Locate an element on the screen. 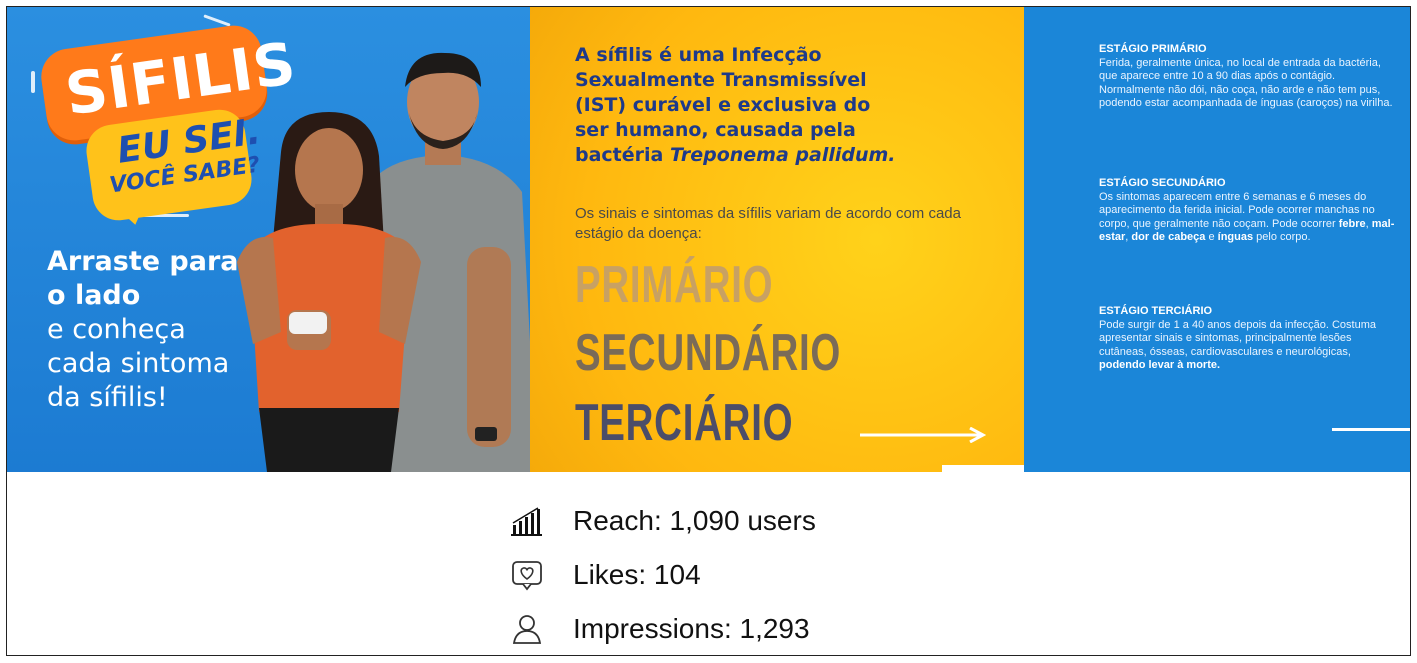  cta-line: da sífilis! is located at coordinates (107, 397).